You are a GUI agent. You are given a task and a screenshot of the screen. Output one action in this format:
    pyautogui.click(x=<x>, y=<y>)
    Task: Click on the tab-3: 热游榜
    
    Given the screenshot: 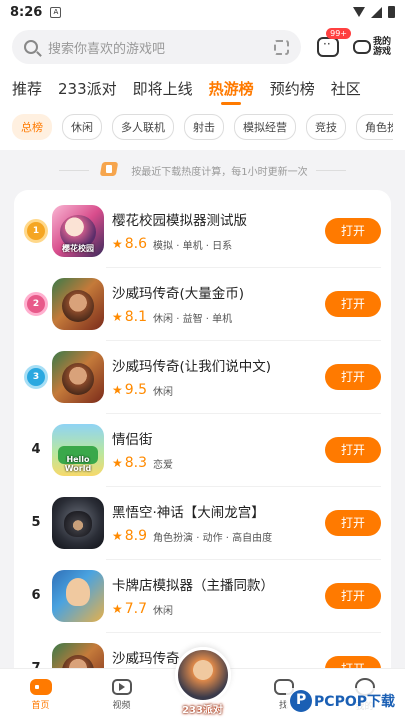 What is the action you would take?
    pyautogui.click(x=231, y=88)
    